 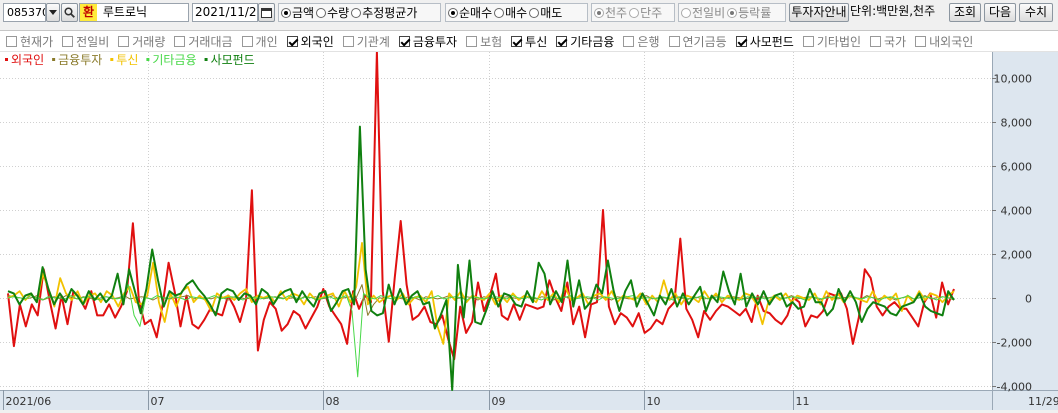 I want to click on x-tick-label: 11, so click(x=803, y=401).